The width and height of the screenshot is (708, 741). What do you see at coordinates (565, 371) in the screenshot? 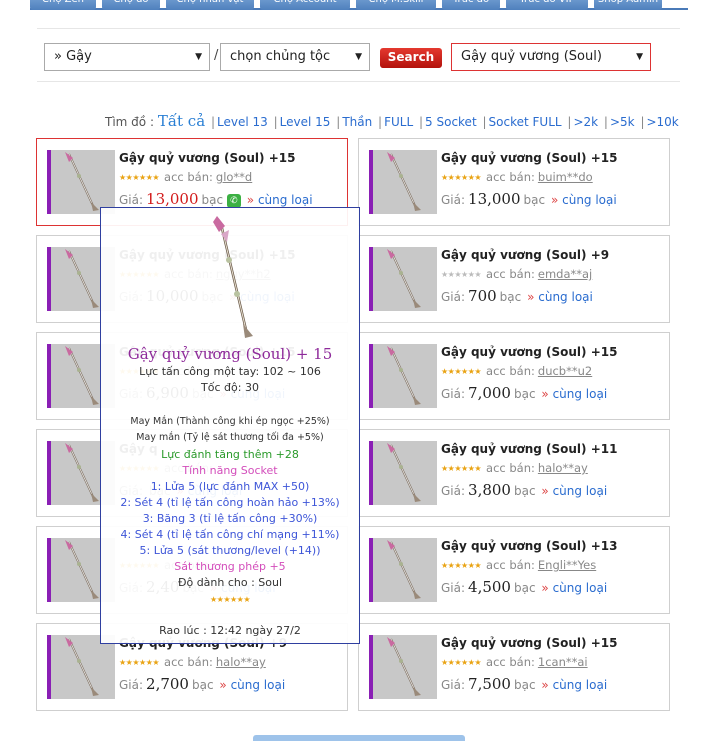
I see `seller-name: ducb**u2` at bounding box center [565, 371].